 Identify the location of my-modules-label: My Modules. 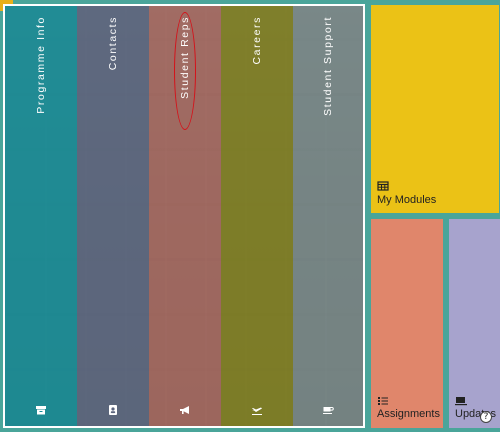
(407, 200).